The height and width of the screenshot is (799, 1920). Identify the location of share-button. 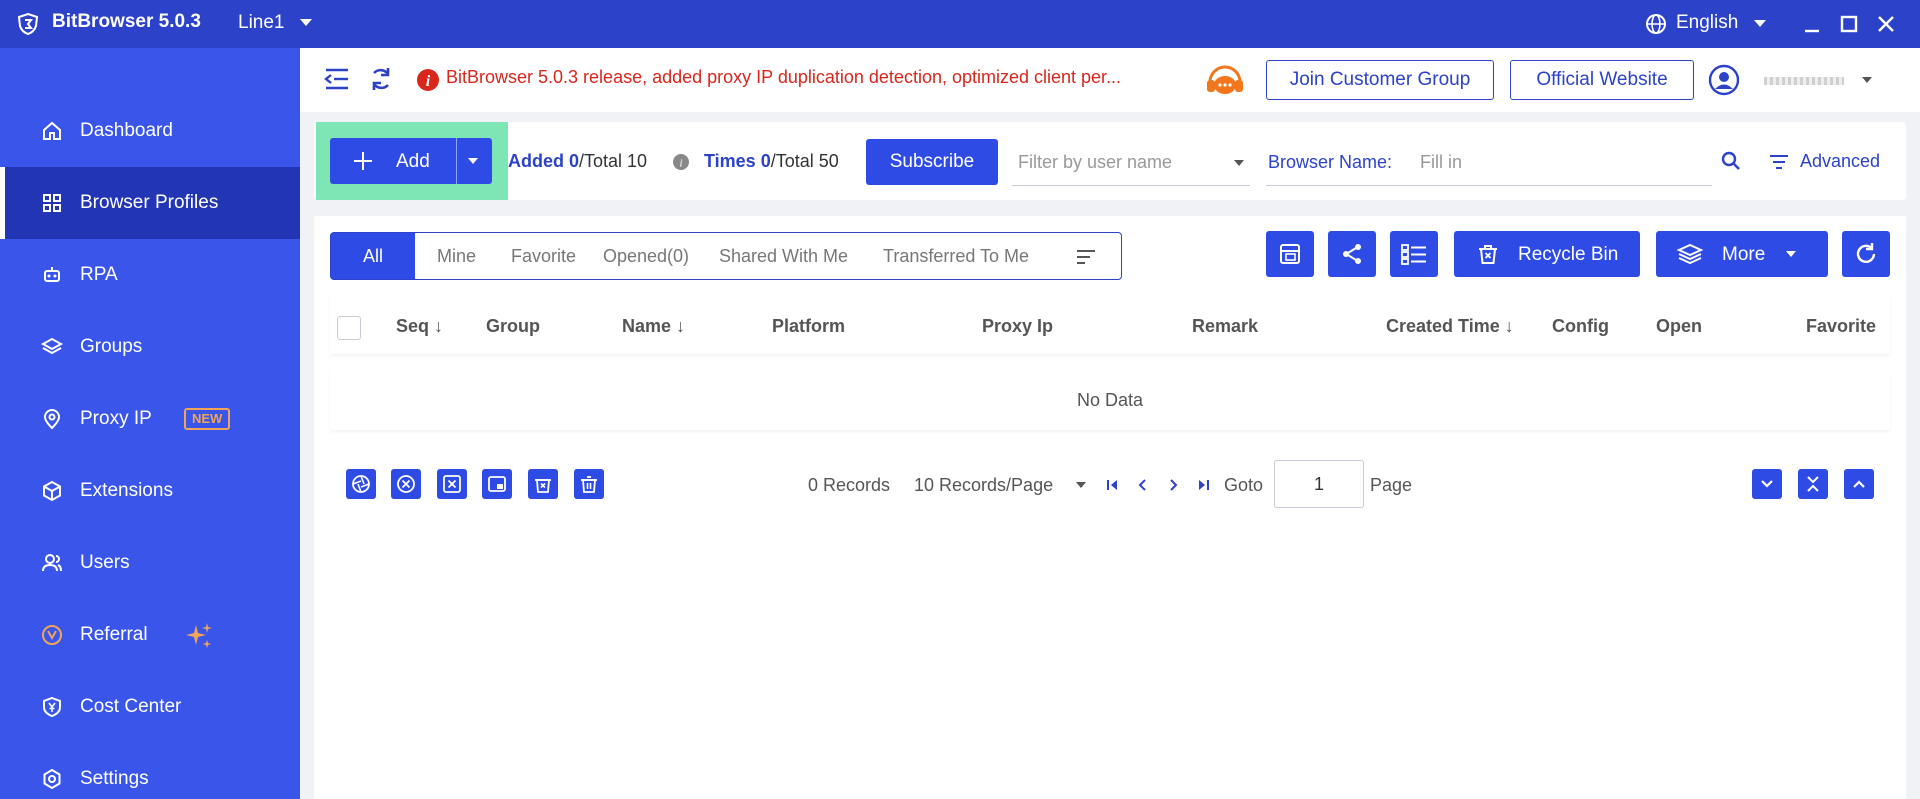
(1352, 254).